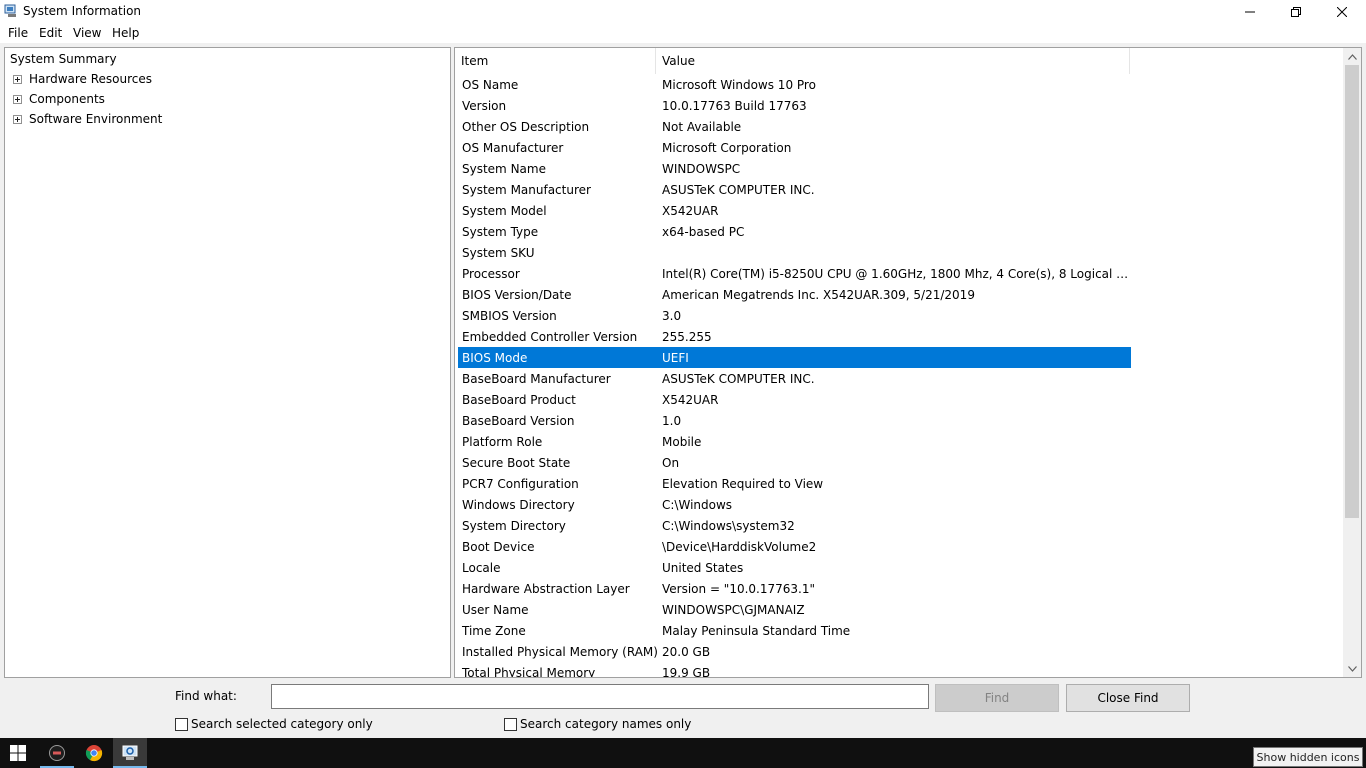 The image size is (1366, 768). What do you see at coordinates (18, 33) in the screenshot?
I see `menu-file: File` at bounding box center [18, 33].